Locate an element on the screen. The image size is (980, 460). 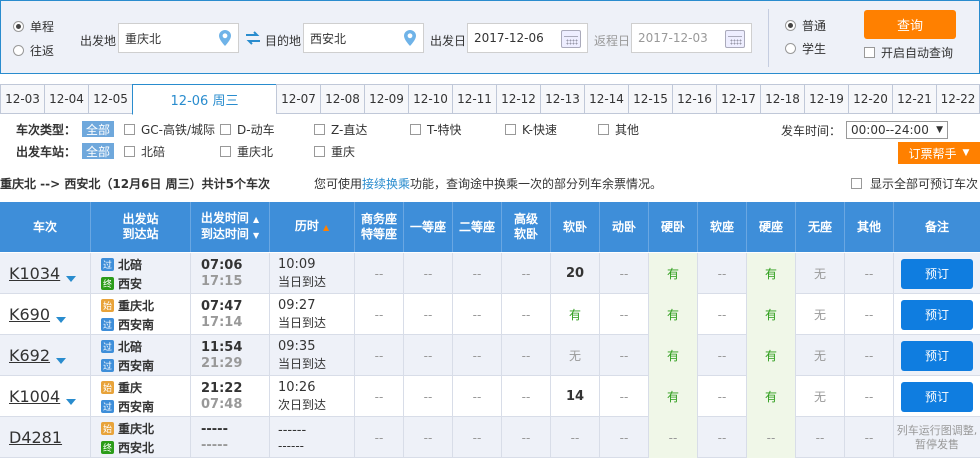
from-field: 重庆北 is located at coordinates (178, 38).